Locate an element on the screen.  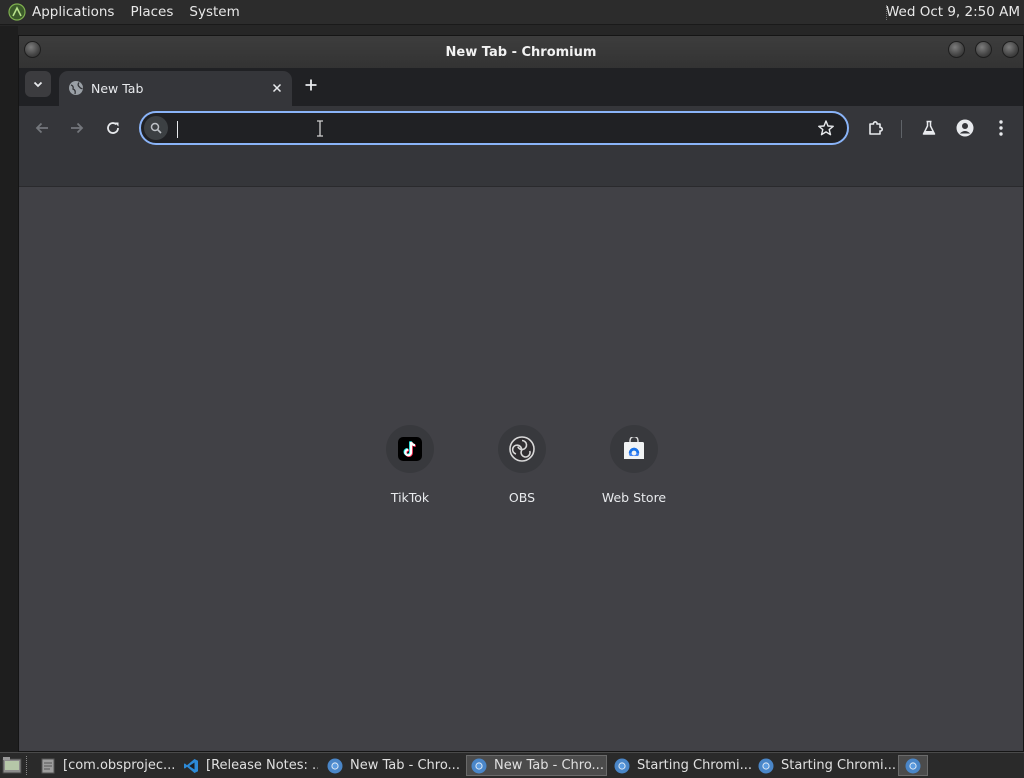
flask-icon is located at coordinates (929, 127).